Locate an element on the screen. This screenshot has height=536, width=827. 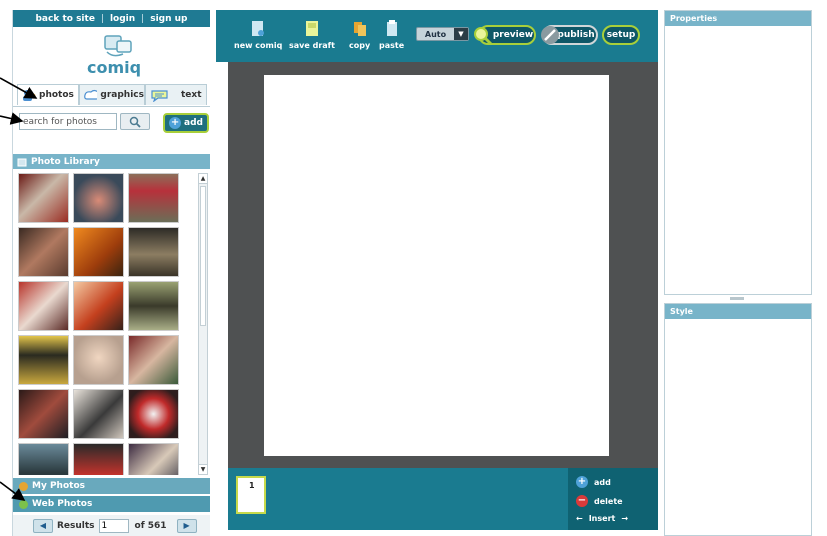
paste-button: paste is located at coordinates (391, 35).